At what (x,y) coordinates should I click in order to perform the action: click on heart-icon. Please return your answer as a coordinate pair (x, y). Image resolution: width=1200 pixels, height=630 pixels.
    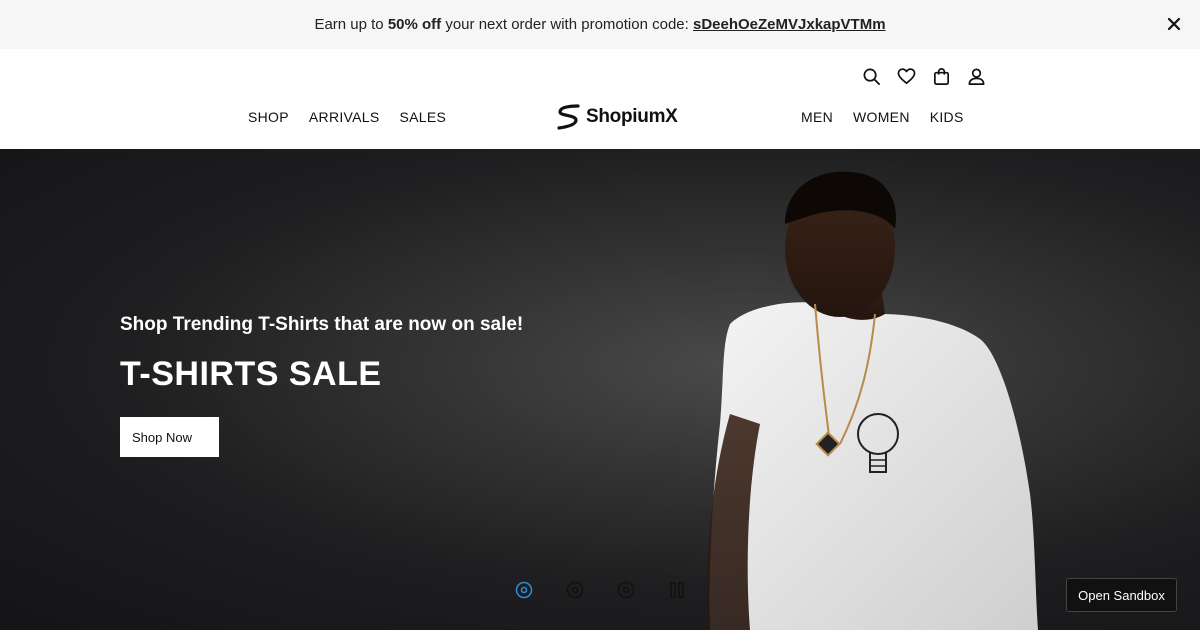
    Looking at the image, I should click on (906, 76).